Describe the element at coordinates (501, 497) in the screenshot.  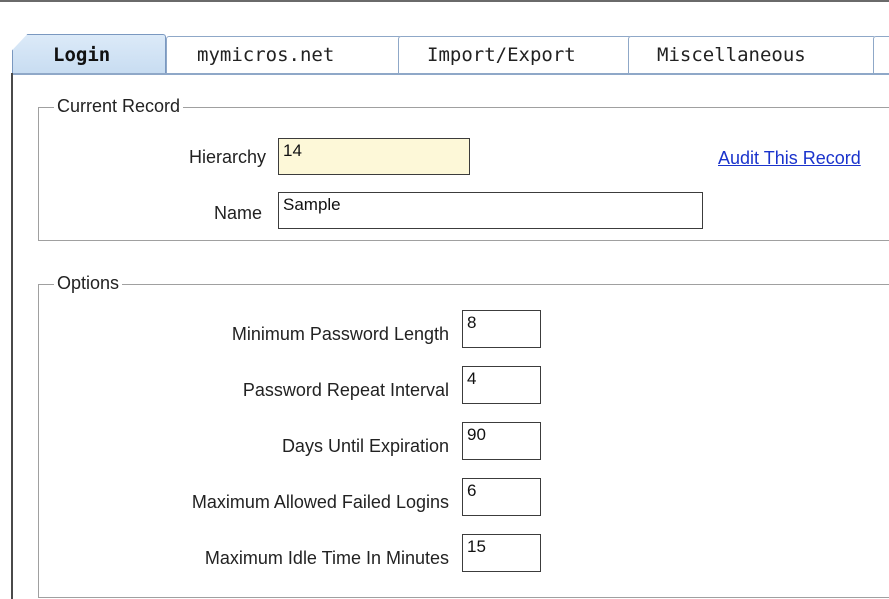
I see `max-failed-logins-field: 6` at that location.